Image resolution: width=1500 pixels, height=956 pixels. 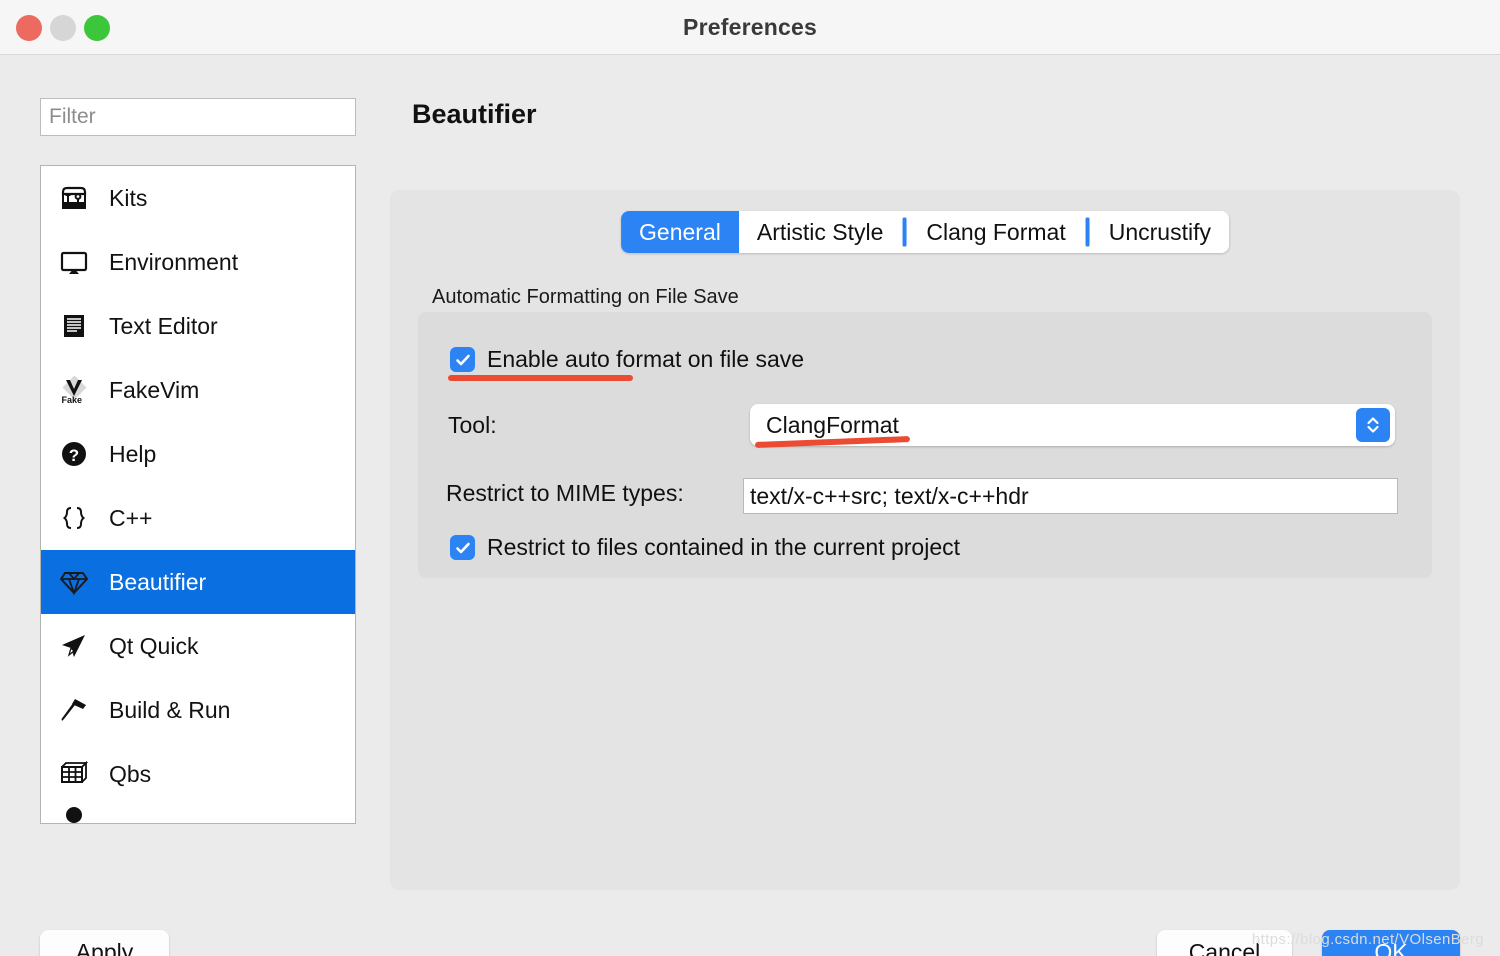 What do you see at coordinates (198, 814) in the screenshot?
I see `sidebar-item-partial` at bounding box center [198, 814].